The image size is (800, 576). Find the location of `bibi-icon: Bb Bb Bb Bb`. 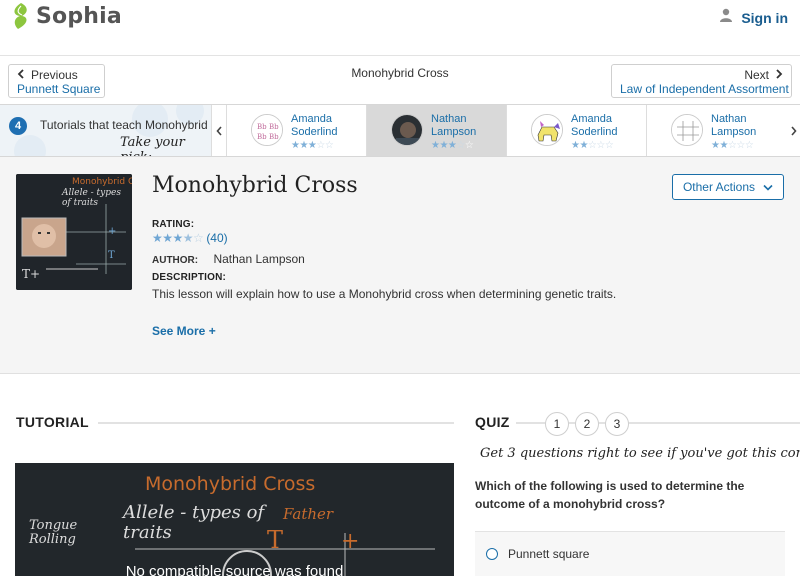

bibi-icon: Bb Bb Bb Bb is located at coordinates (267, 130).